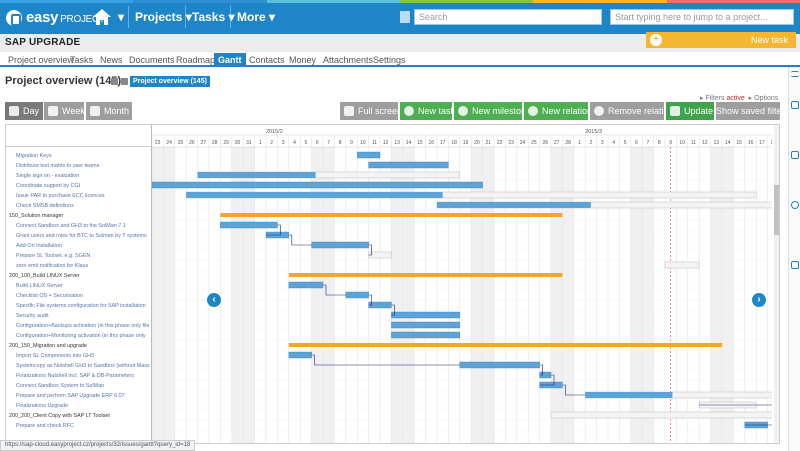 The image size is (800, 451). What do you see at coordinates (599, 111) in the screenshot?
I see `minus-icon` at bounding box center [599, 111].